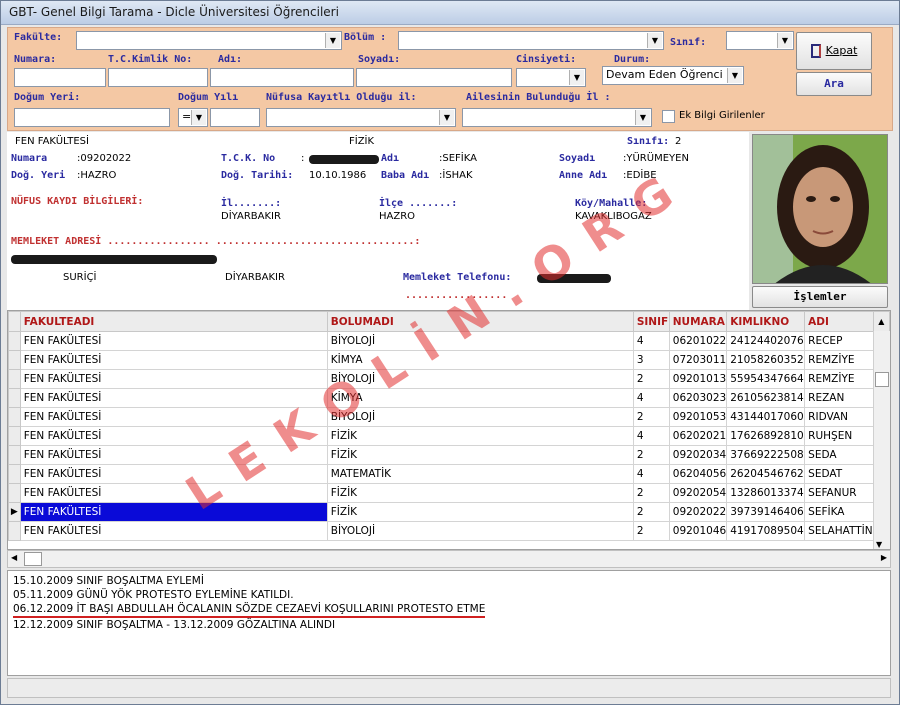 This screenshot has width=900, height=705. What do you see at coordinates (839, 398) in the screenshot?
I see `table-cell: REZAN` at bounding box center [839, 398].